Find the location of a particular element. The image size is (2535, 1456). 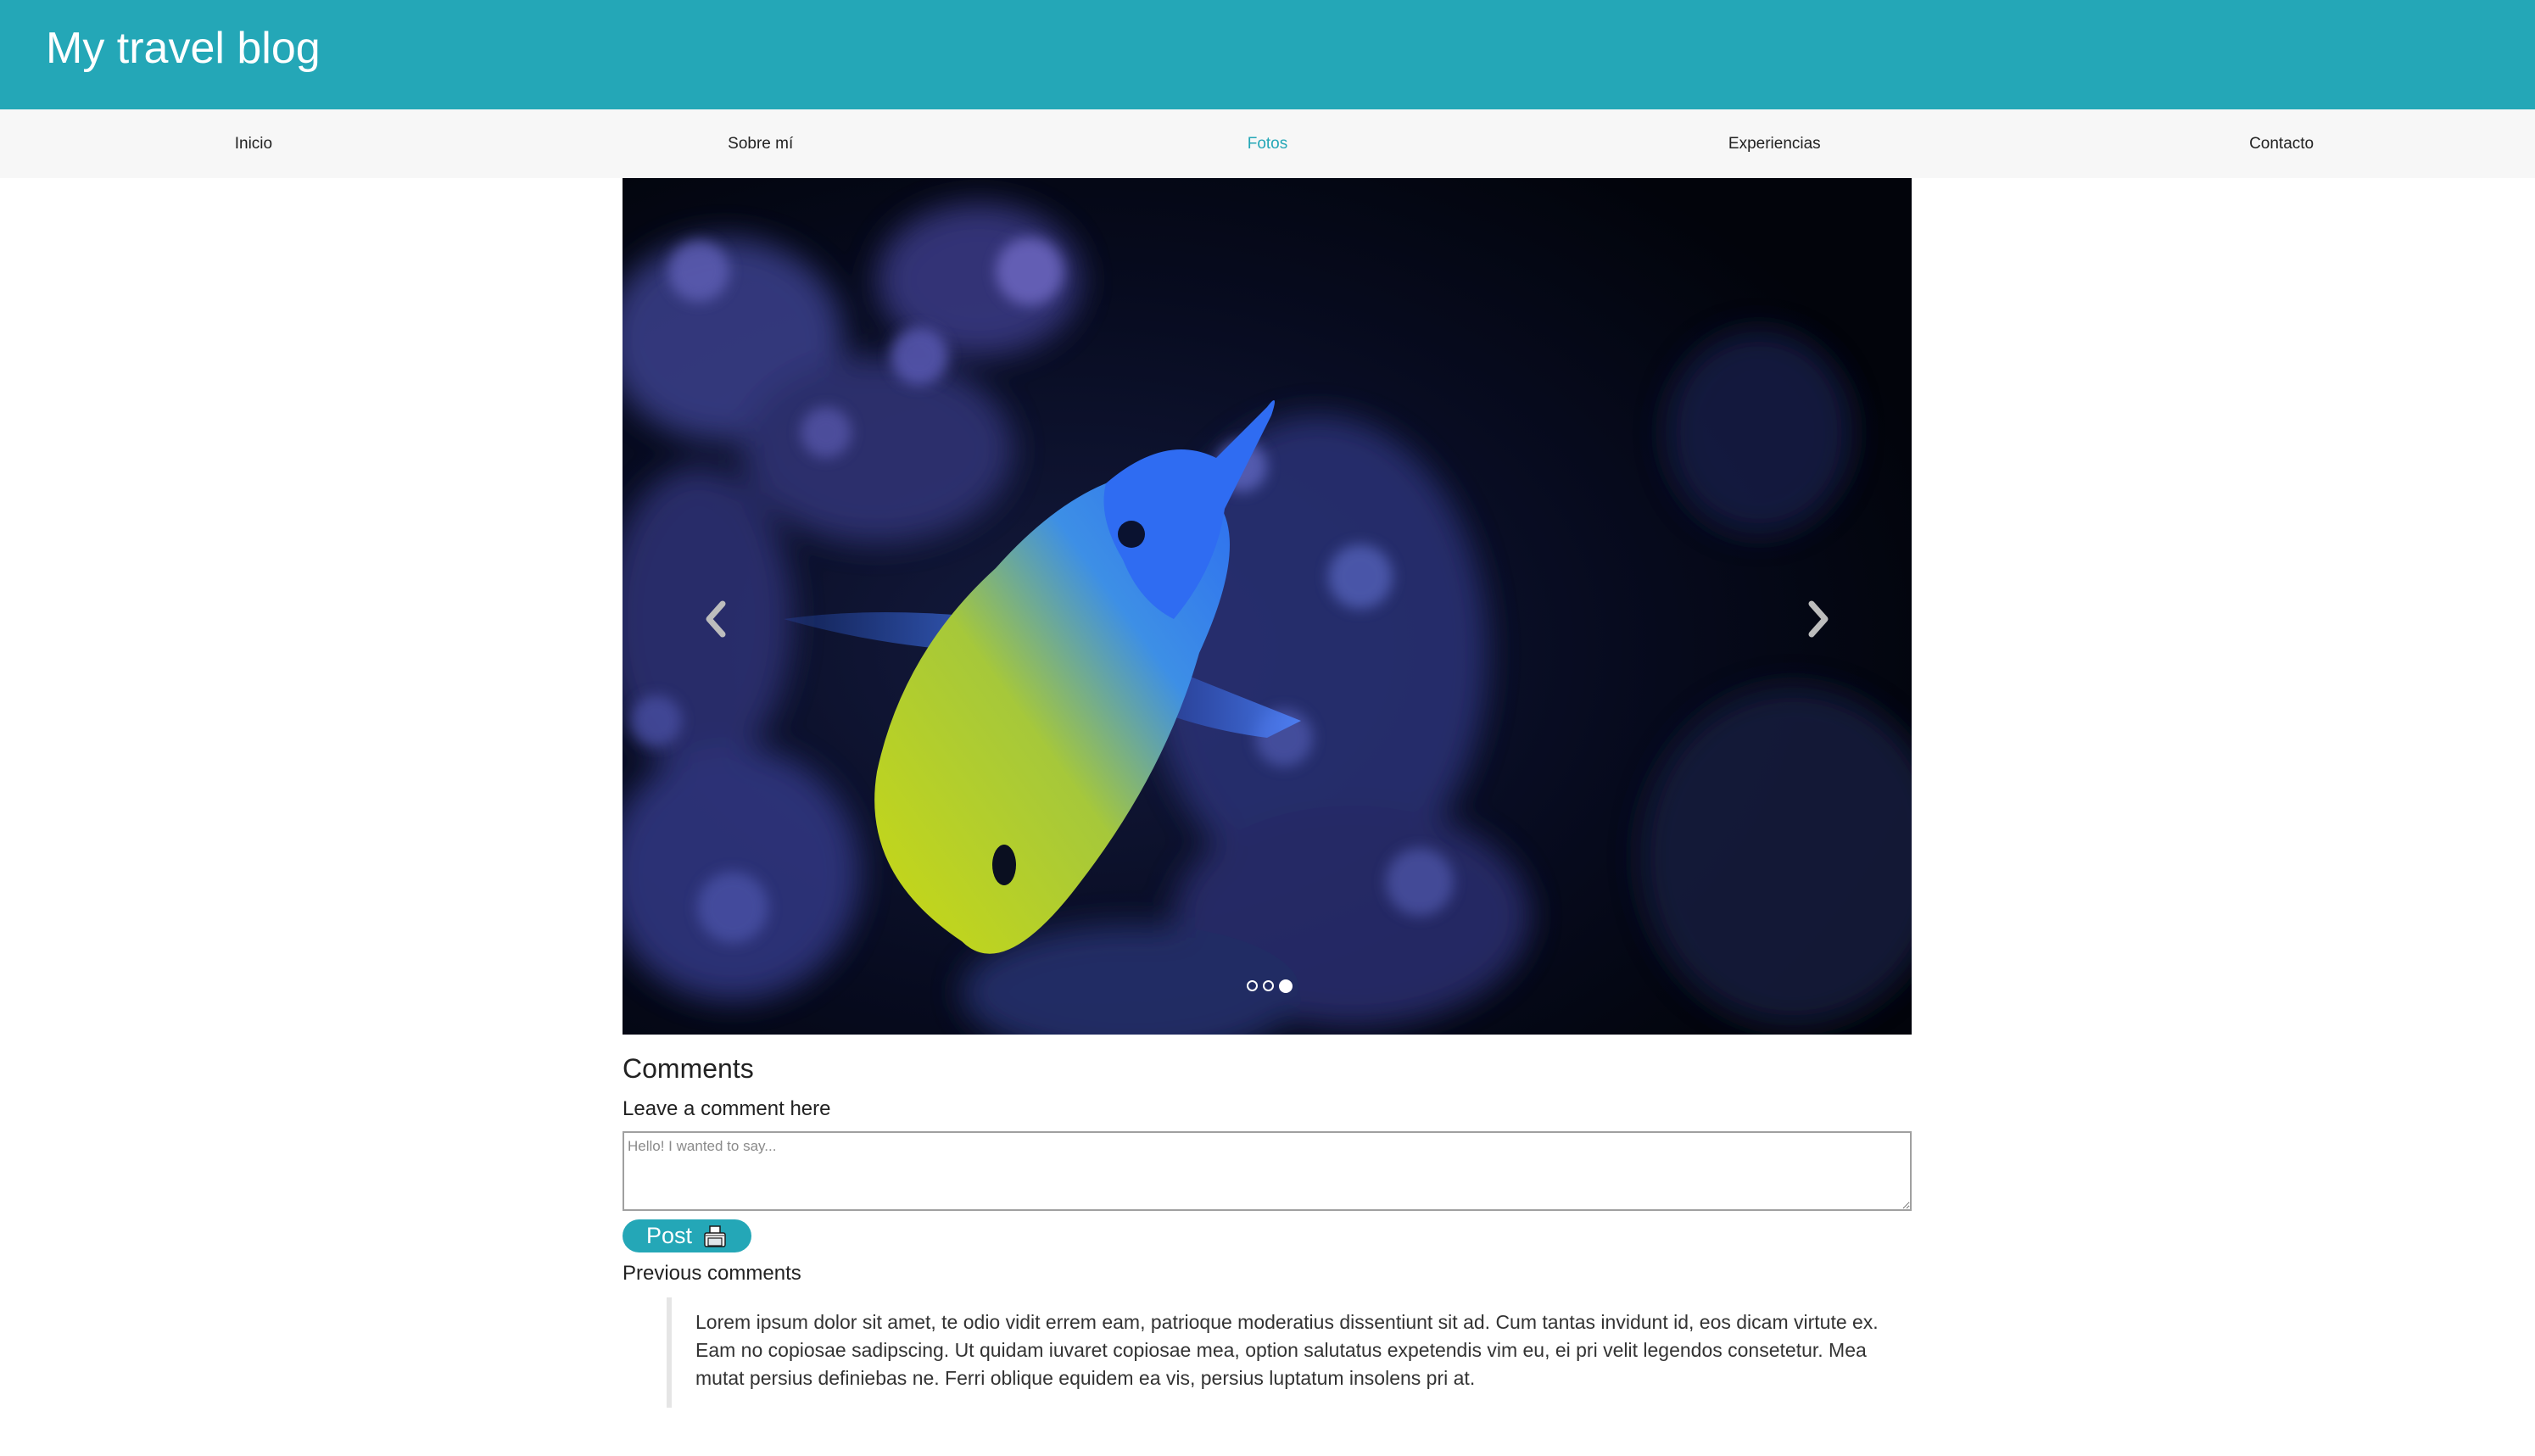

nav-item-contacto: Contacto is located at coordinates (2281, 143).